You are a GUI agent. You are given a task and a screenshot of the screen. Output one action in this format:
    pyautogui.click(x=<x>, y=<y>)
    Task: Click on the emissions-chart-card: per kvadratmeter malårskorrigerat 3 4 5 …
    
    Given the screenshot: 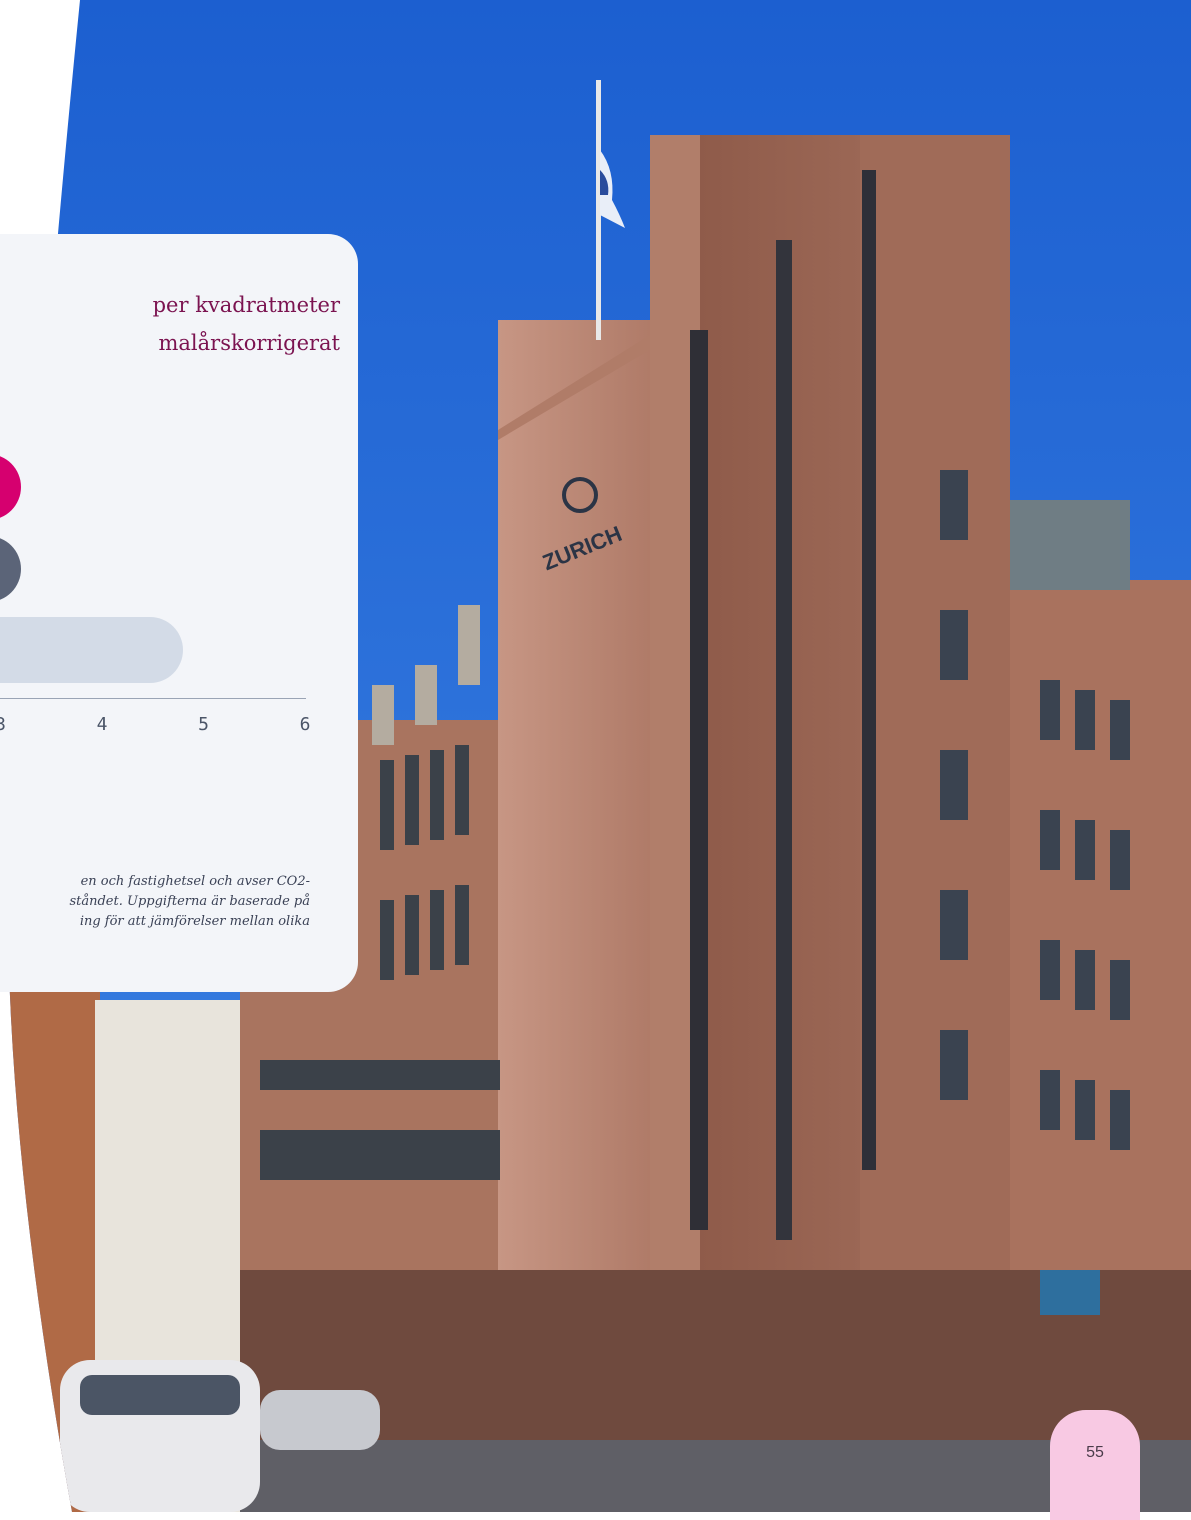 What is the action you would take?
    pyautogui.click(x=179, y=613)
    